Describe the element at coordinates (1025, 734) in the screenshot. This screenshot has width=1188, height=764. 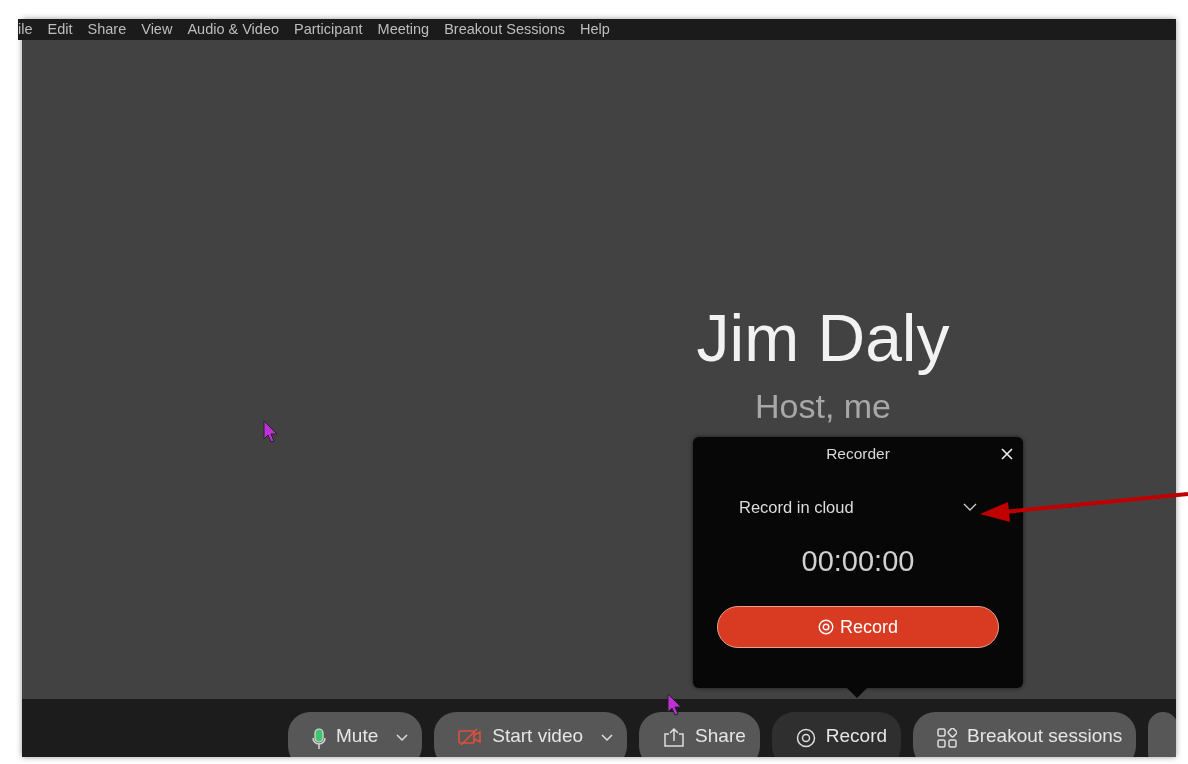
I see `toolbar-button: Breakout sessions` at that location.